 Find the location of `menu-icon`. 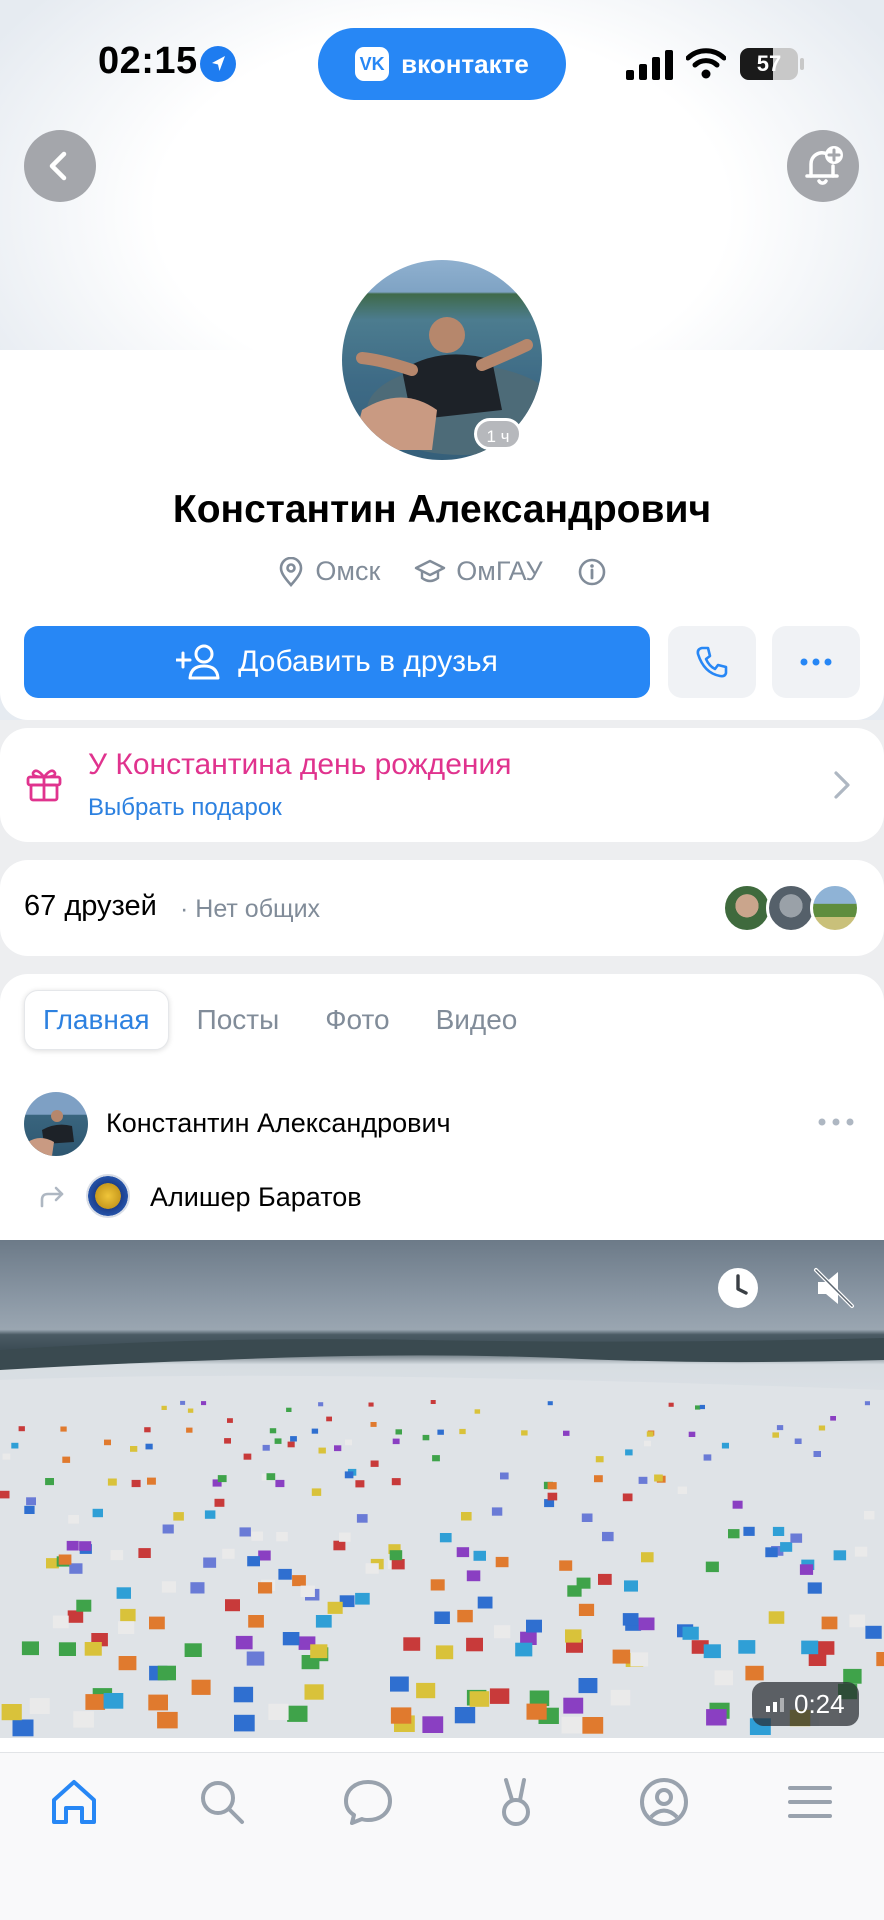

menu-icon is located at coordinates (810, 1802).